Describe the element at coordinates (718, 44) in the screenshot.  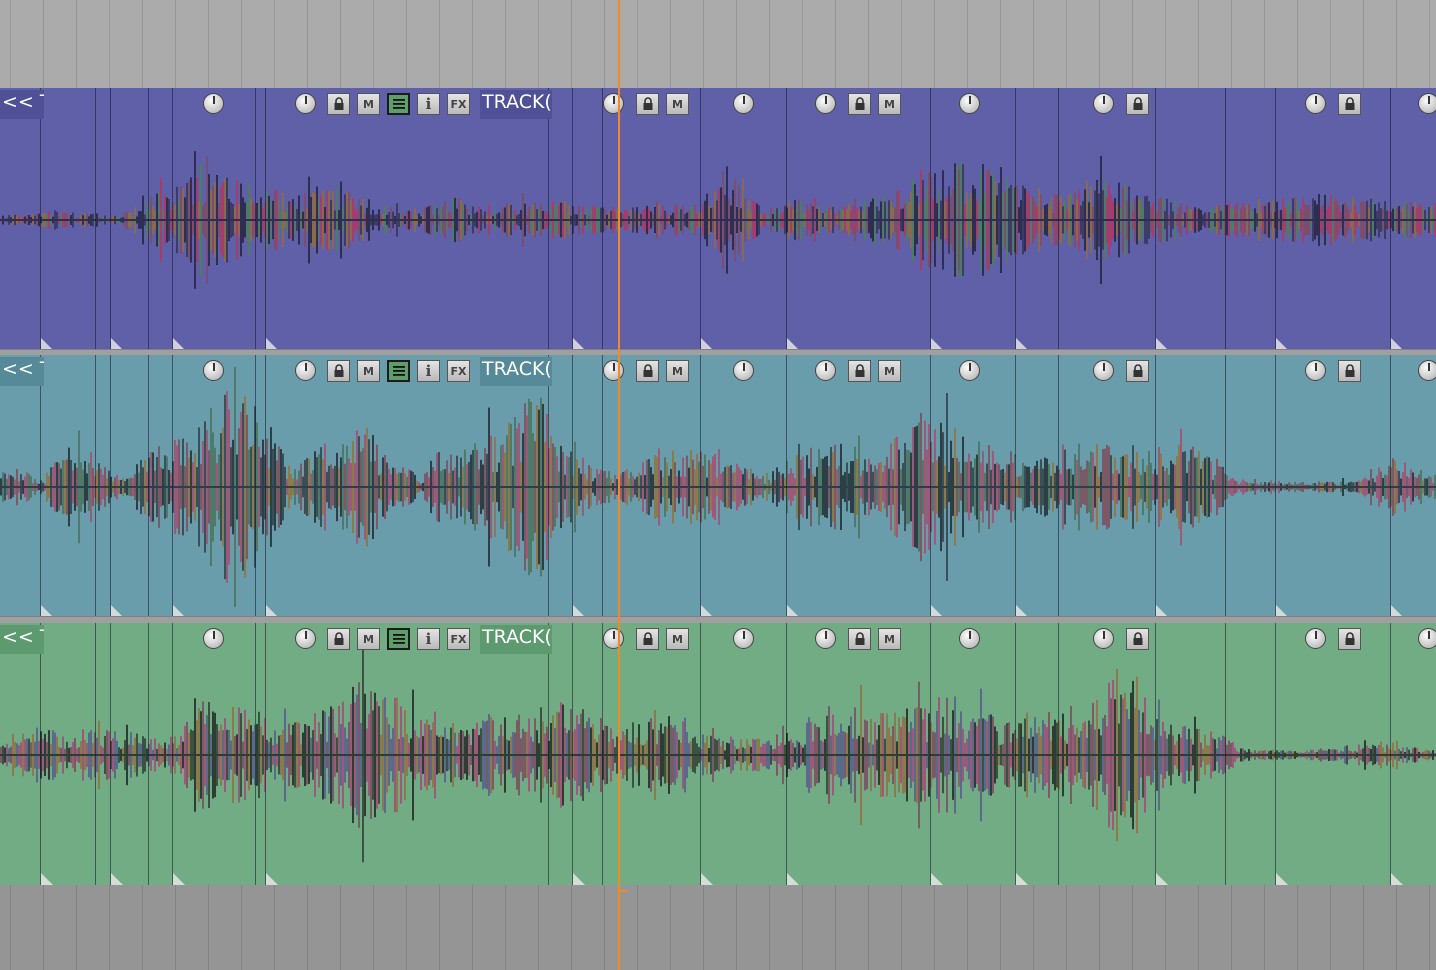
I see `timeline-ruler` at that location.